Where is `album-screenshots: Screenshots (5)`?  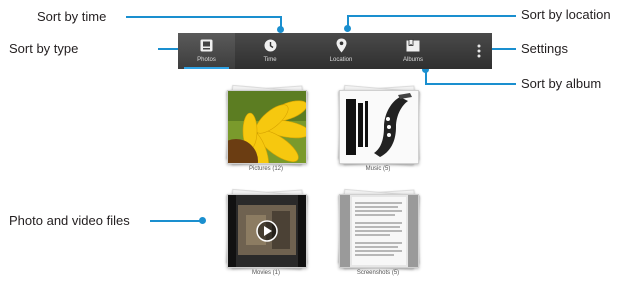
album-screenshots: Screenshots (5) is located at coordinates (378, 232).